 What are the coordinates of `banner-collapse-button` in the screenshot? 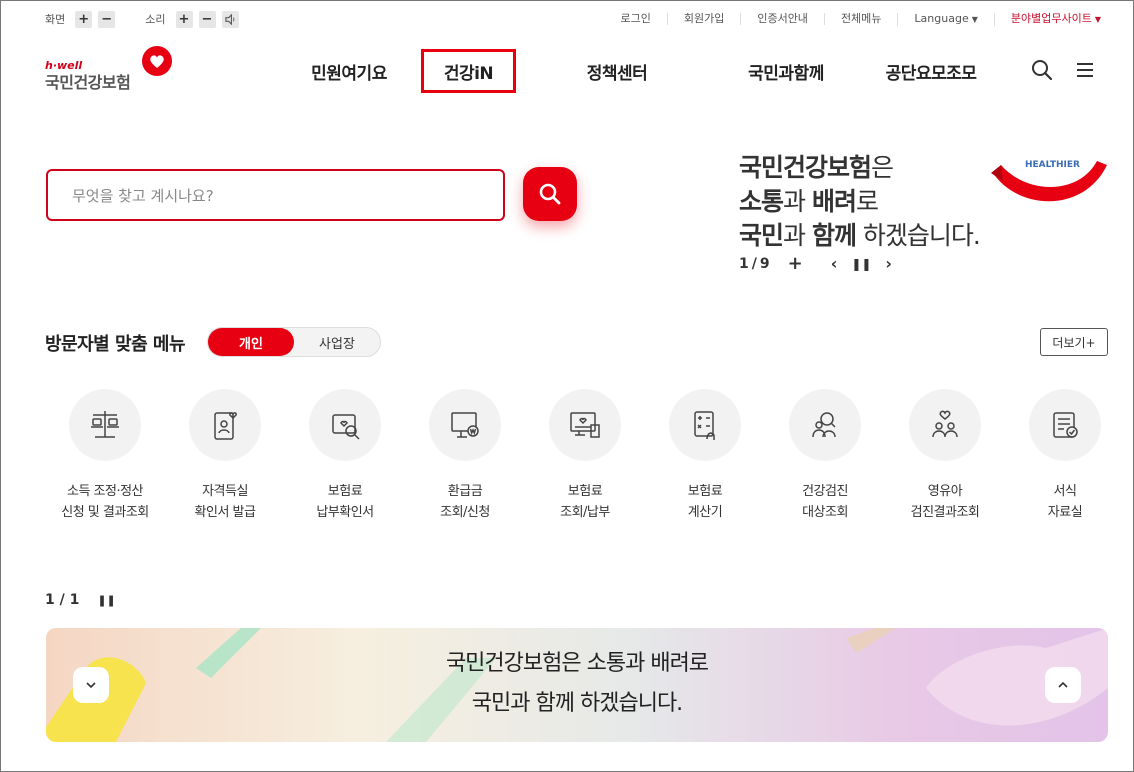 It's located at (1063, 685).